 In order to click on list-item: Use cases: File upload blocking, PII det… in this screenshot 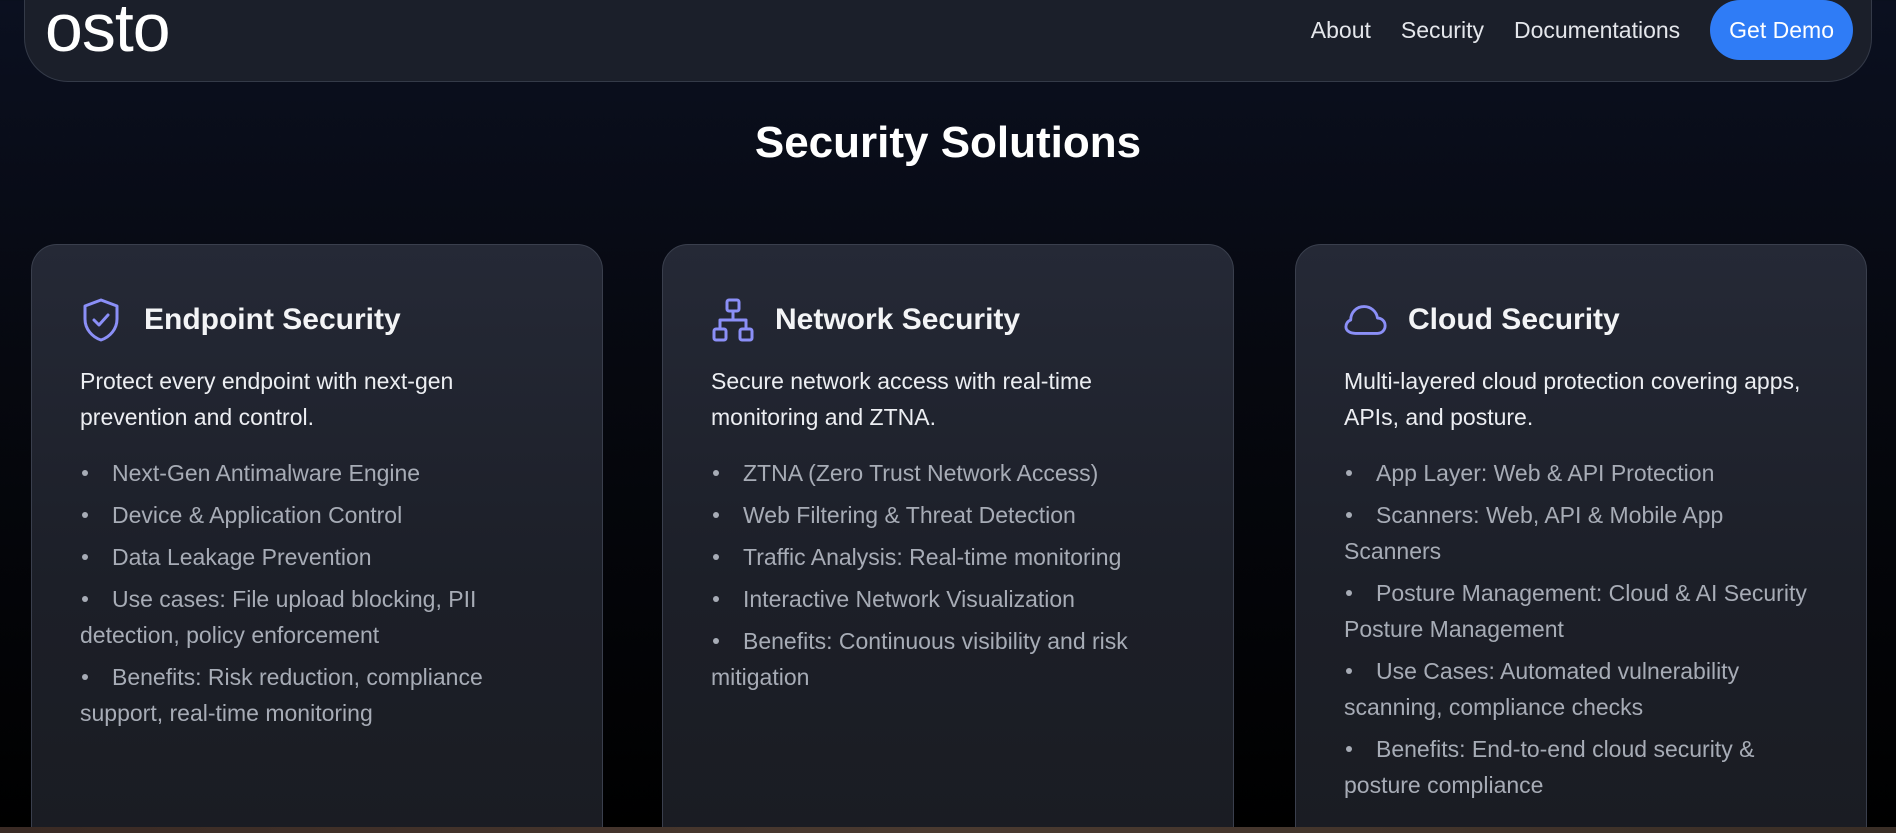, I will do `click(317, 617)`.